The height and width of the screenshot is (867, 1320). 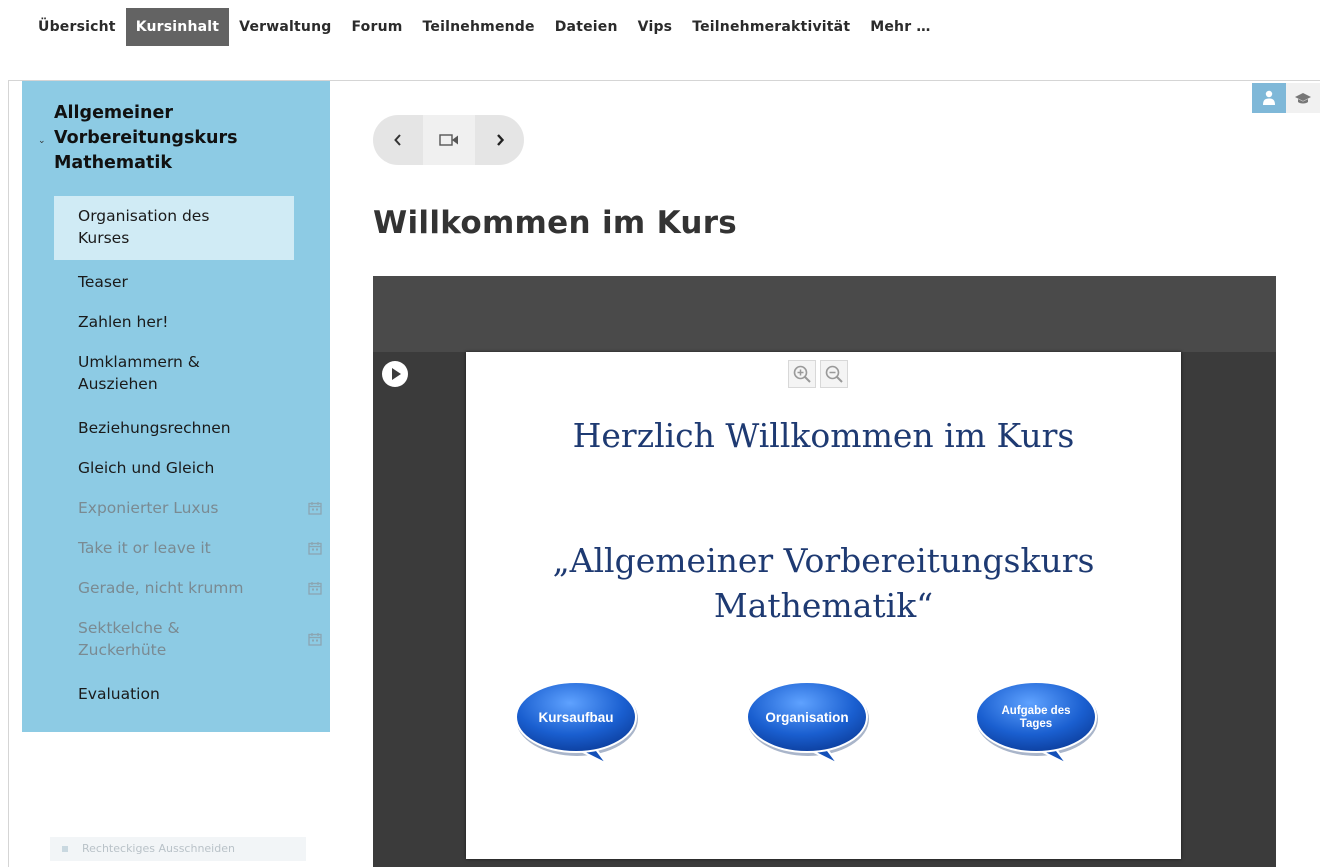 I want to click on bubble-label-line: Tages, so click(x=1036, y=724).